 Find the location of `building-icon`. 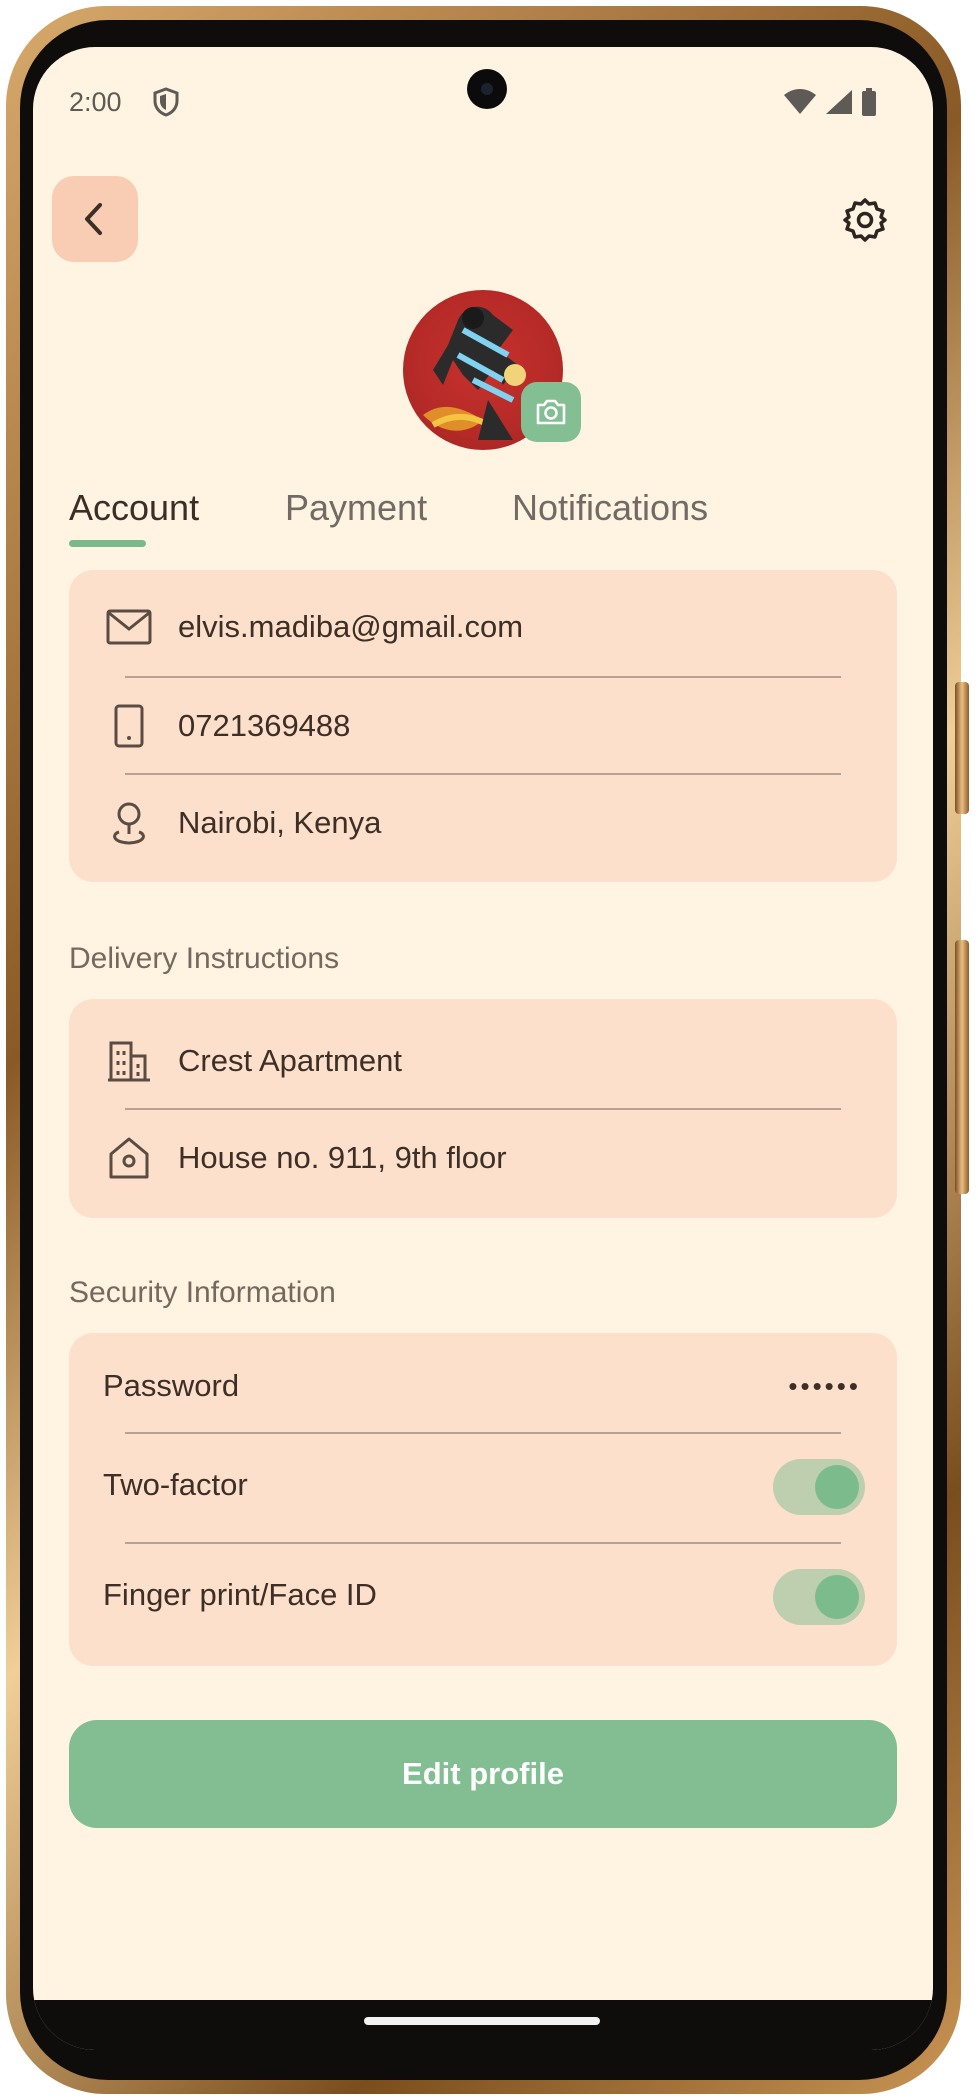

building-icon is located at coordinates (129, 1061).